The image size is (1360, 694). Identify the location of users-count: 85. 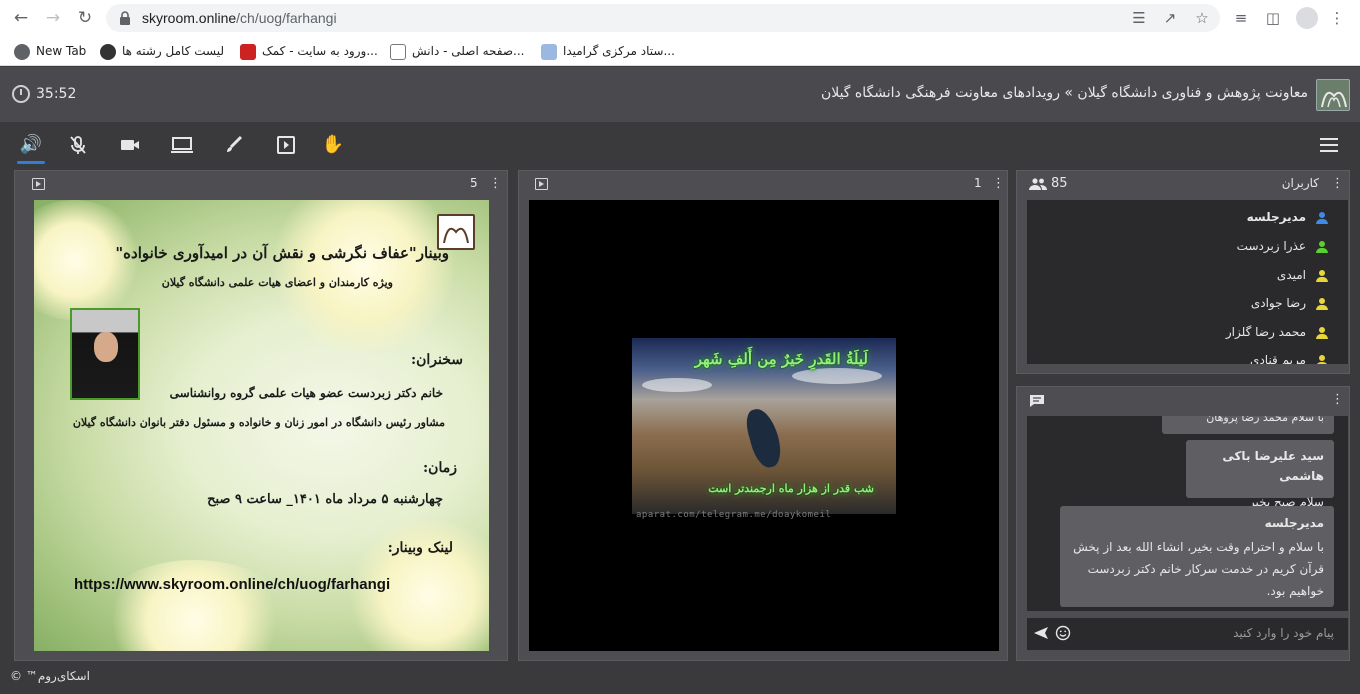
(1059, 183).